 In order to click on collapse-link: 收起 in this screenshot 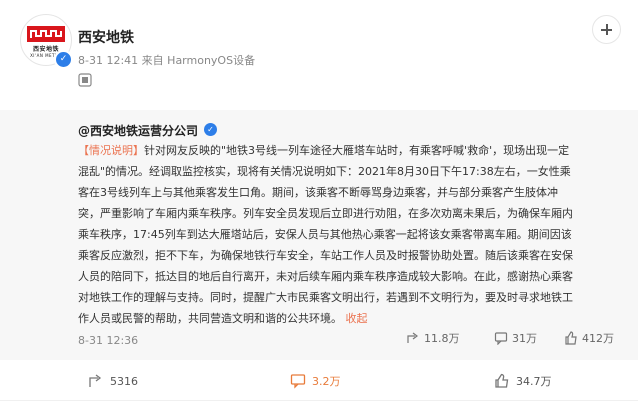, I will do `click(357, 318)`.